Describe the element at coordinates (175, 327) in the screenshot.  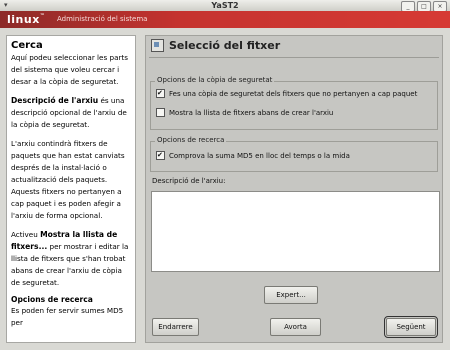
I see `back-button: Endarrere` at that location.